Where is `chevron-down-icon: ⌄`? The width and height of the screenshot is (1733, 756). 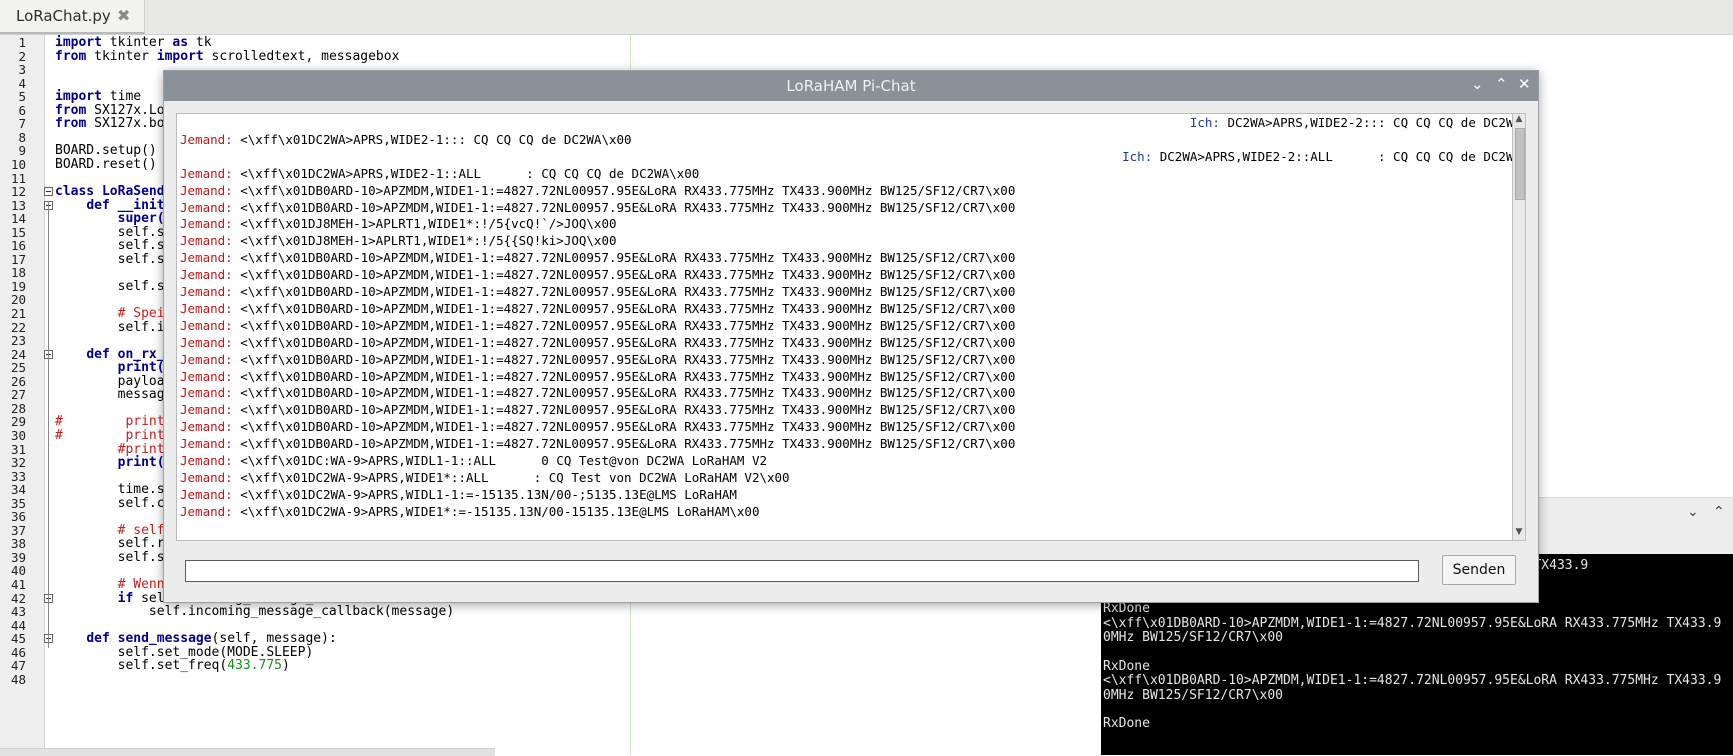
chevron-down-icon: ⌄ is located at coordinates (1693, 512).